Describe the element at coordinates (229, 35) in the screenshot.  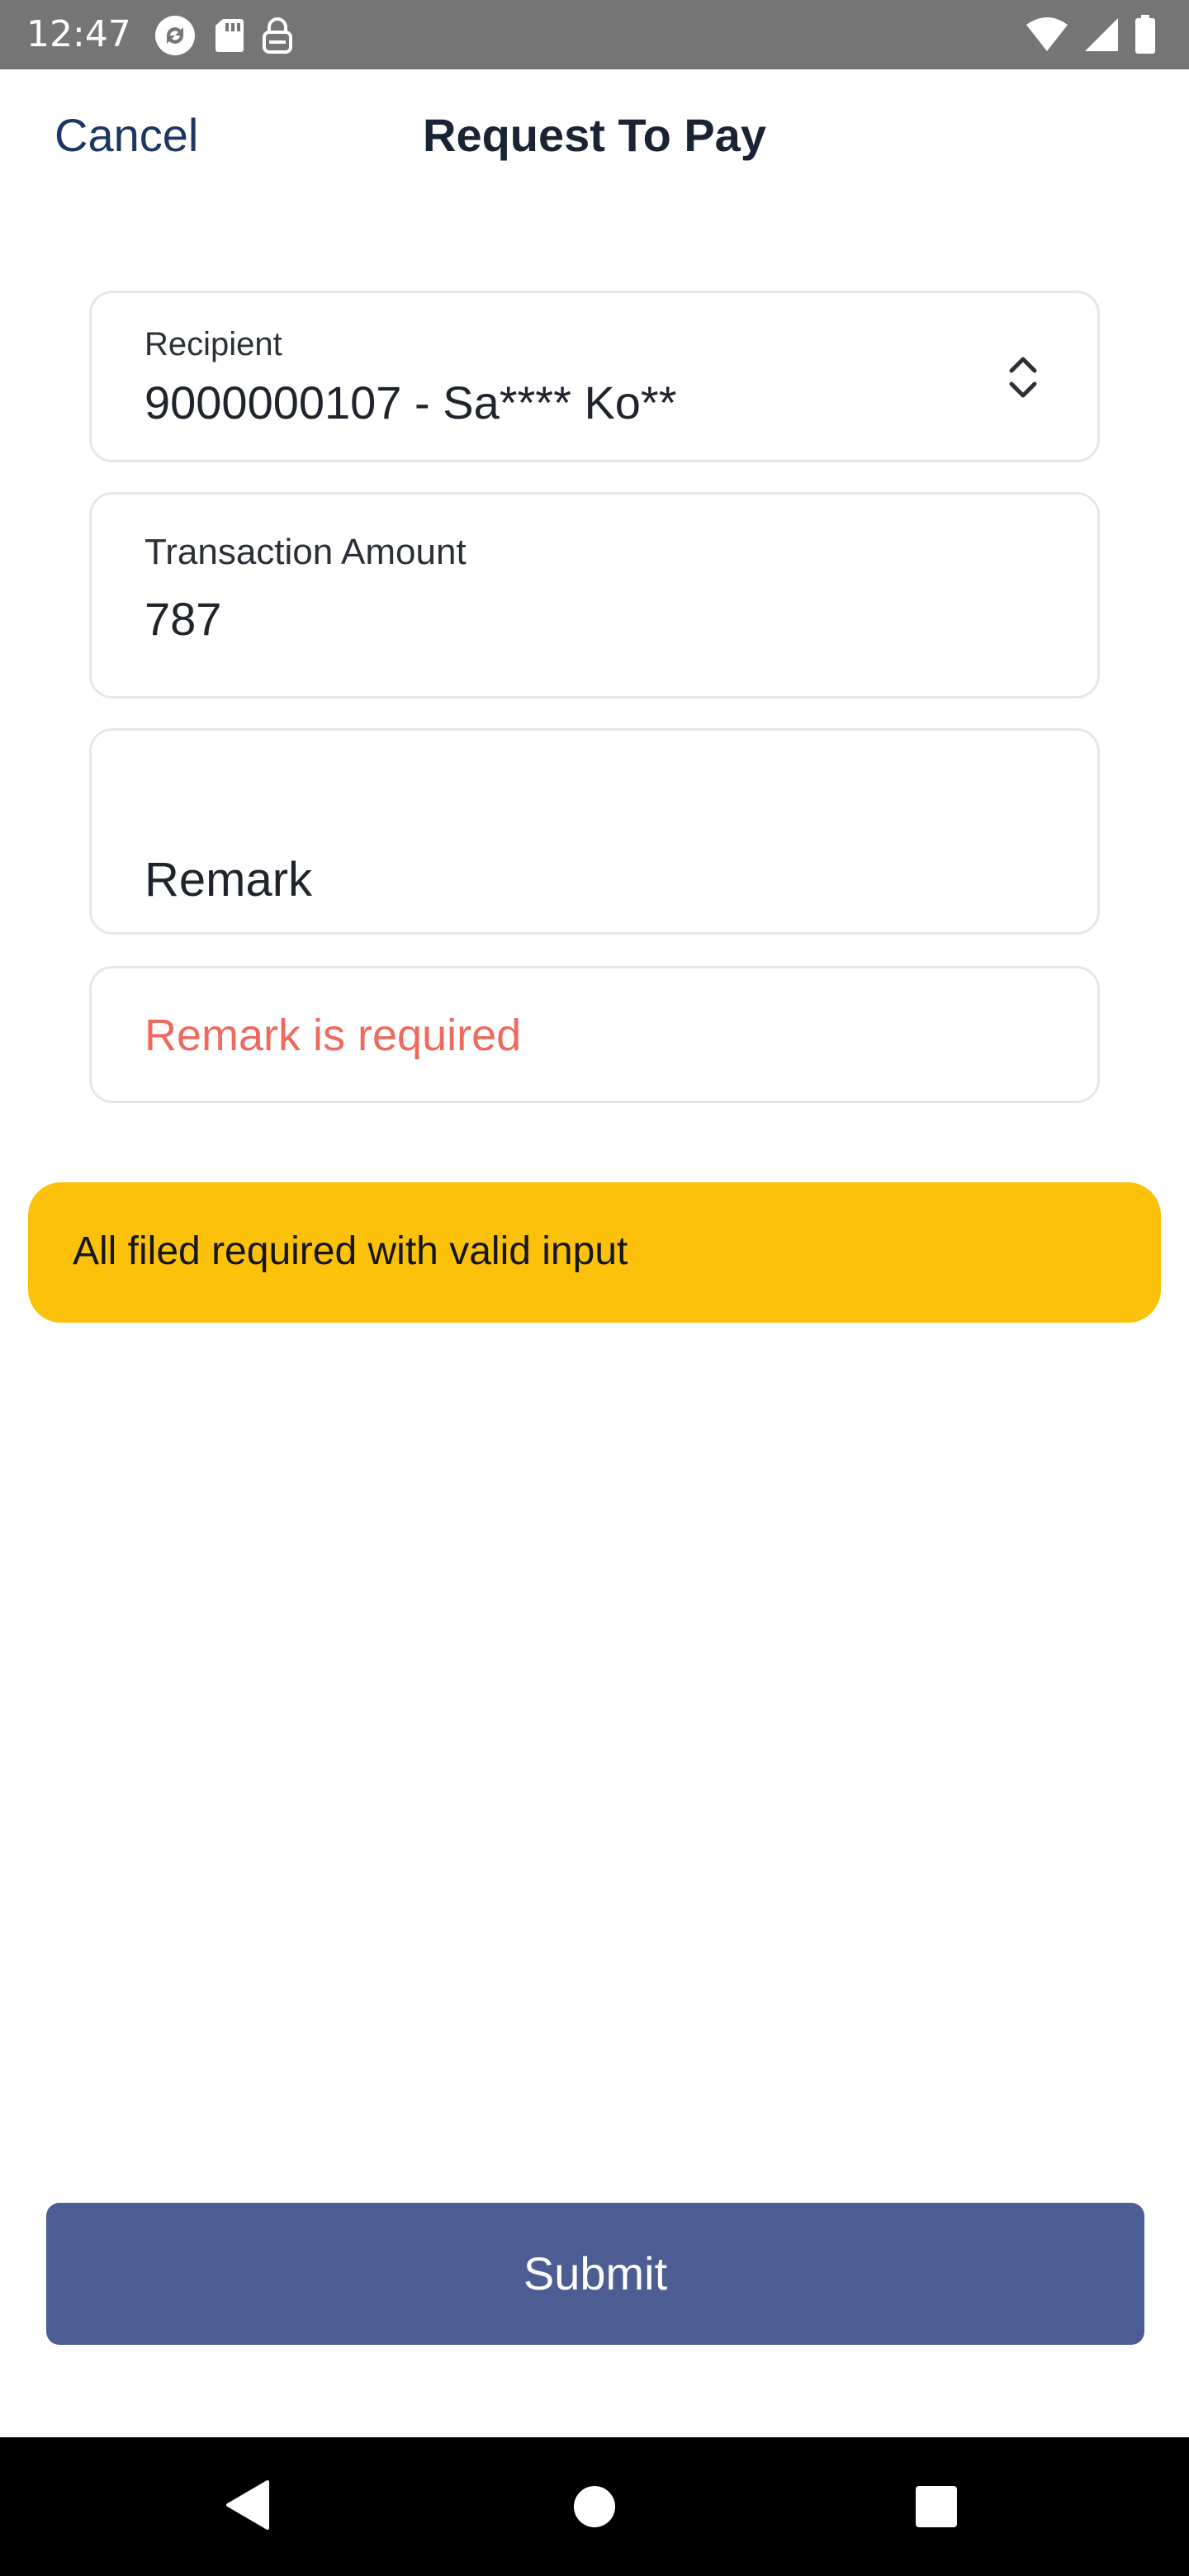
I see `sd-card-icon` at that location.